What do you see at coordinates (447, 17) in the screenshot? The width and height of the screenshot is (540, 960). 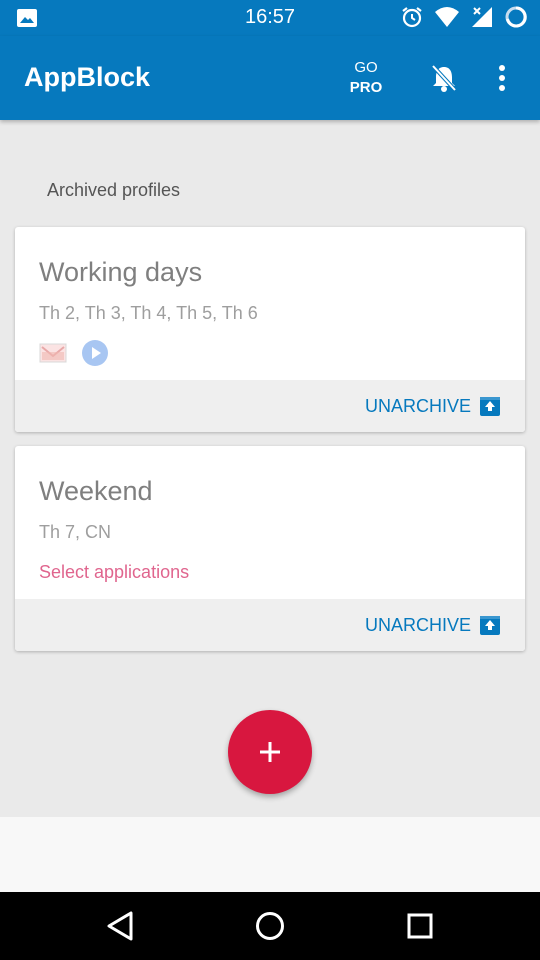 I see `wifi-icon` at bounding box center [447, 17].